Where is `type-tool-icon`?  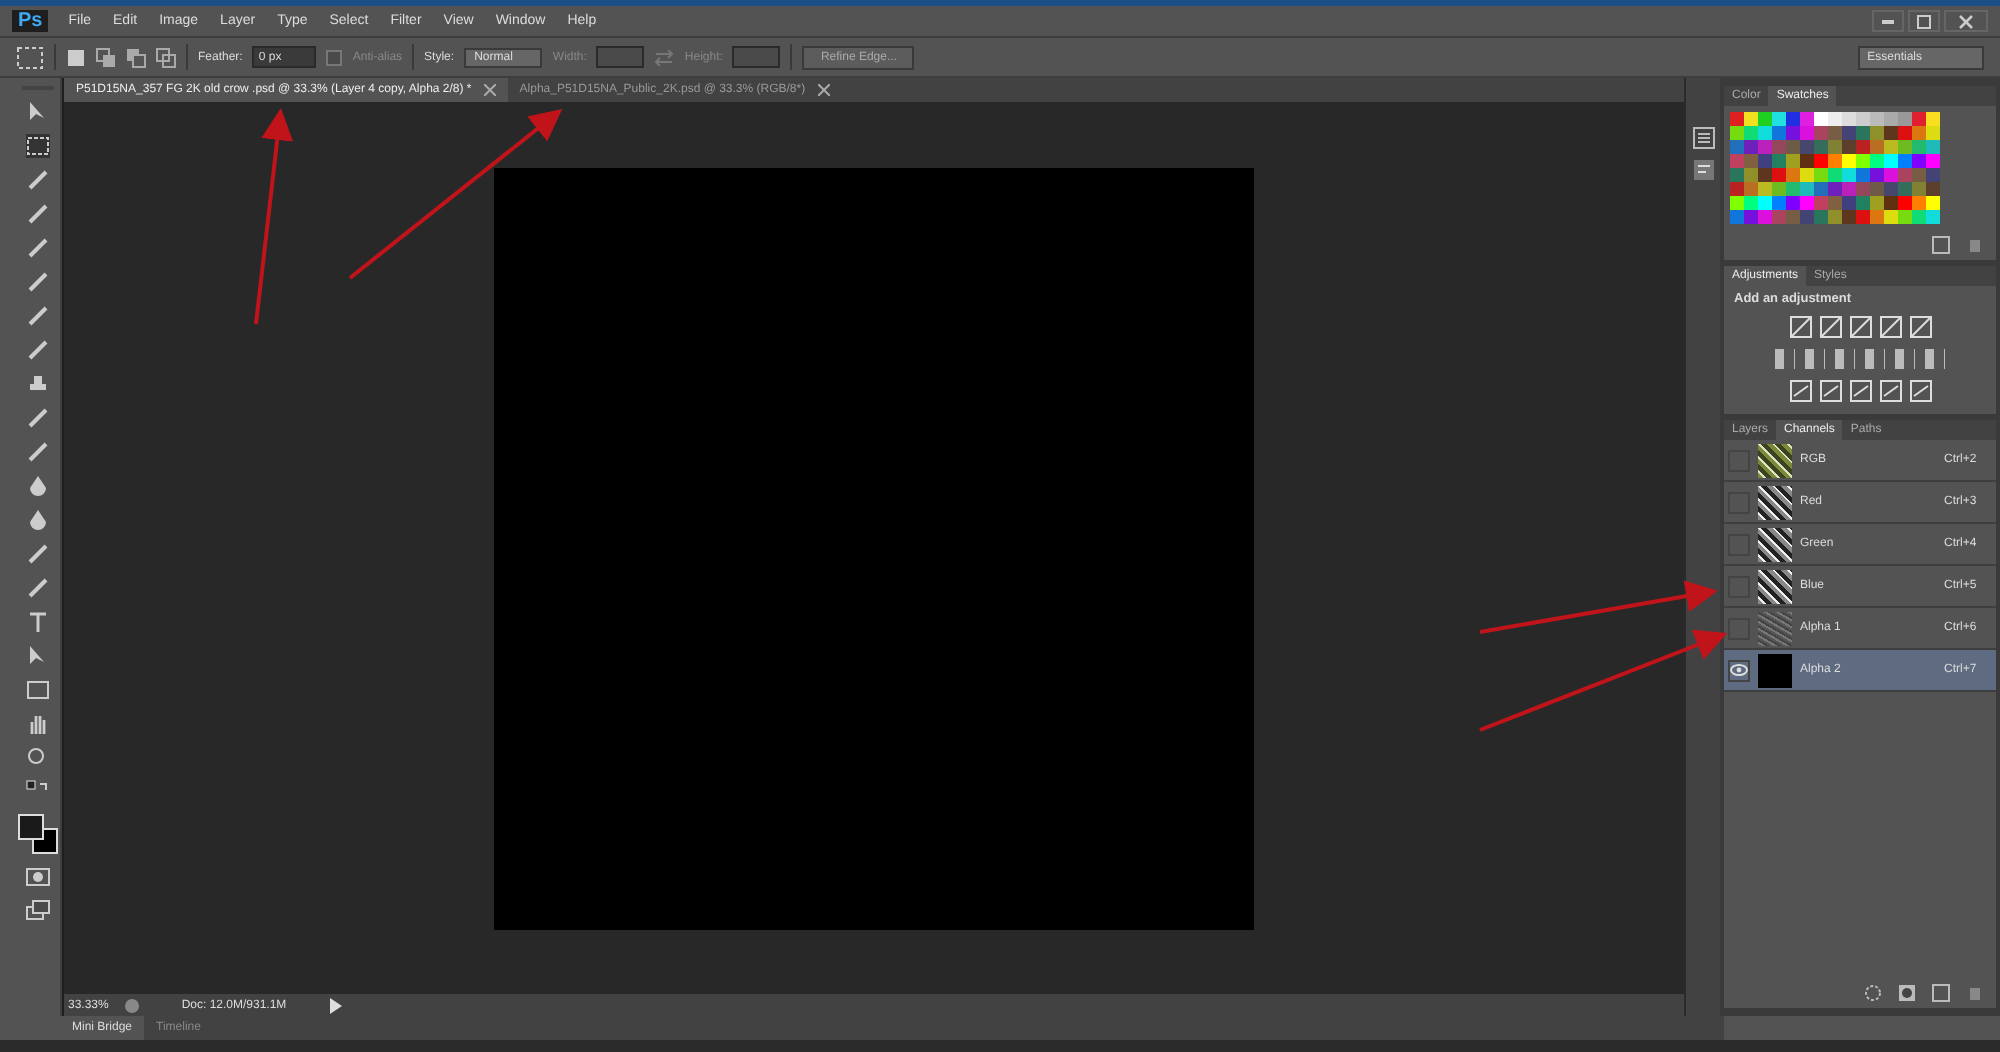 type-tool-icon is located at coordinates (38, 622).